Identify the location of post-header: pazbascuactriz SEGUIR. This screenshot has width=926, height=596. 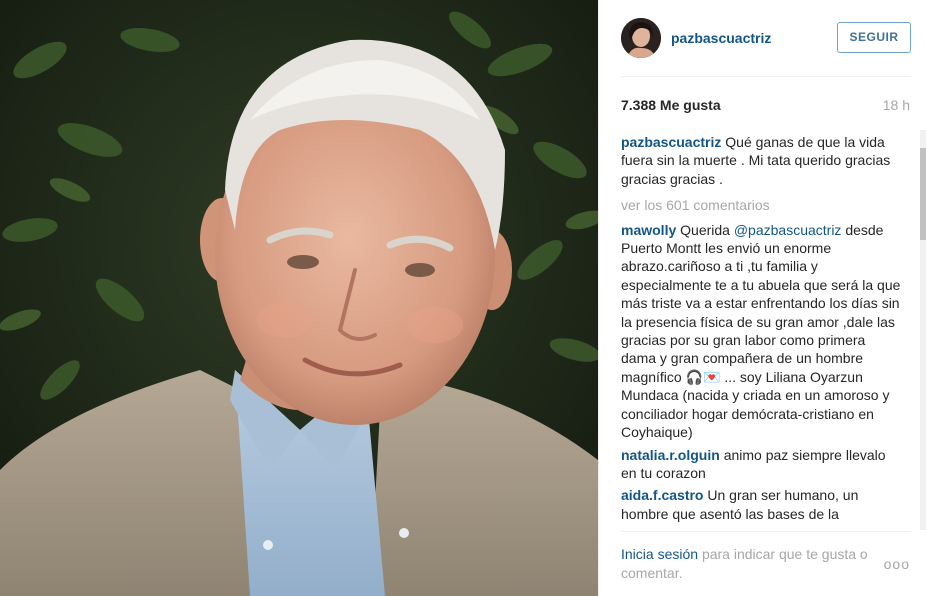
(766, 38).